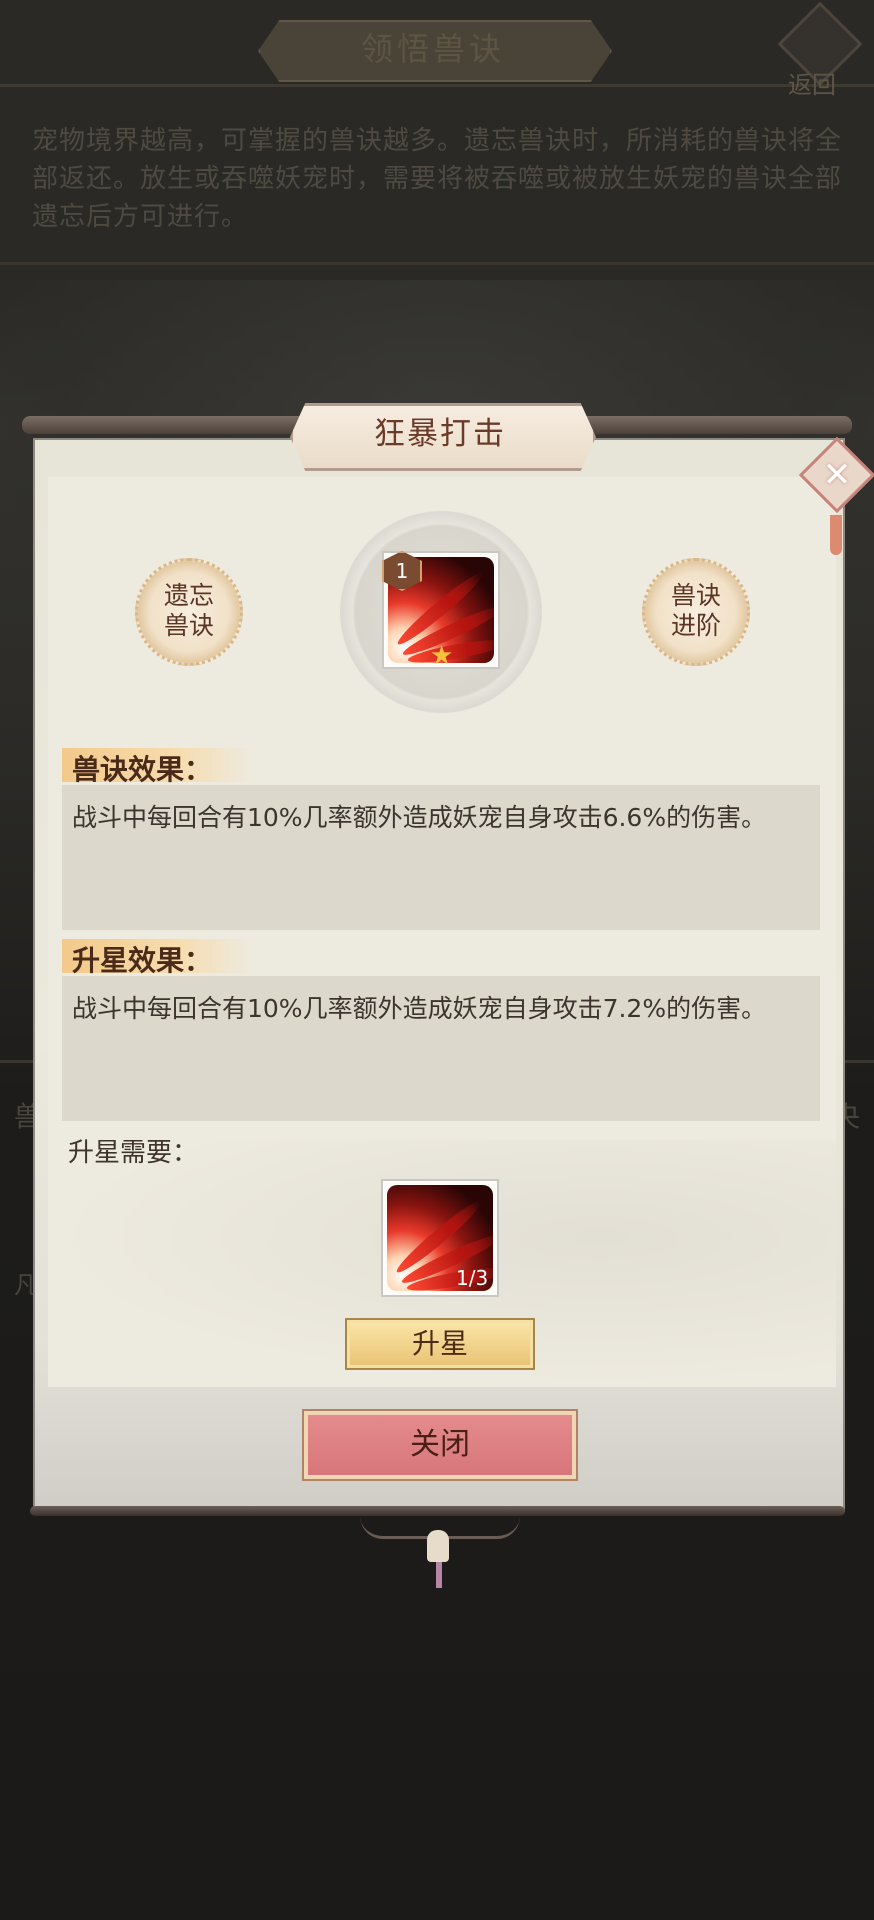  I want to click on star-icon: ★, so click(442, 656).